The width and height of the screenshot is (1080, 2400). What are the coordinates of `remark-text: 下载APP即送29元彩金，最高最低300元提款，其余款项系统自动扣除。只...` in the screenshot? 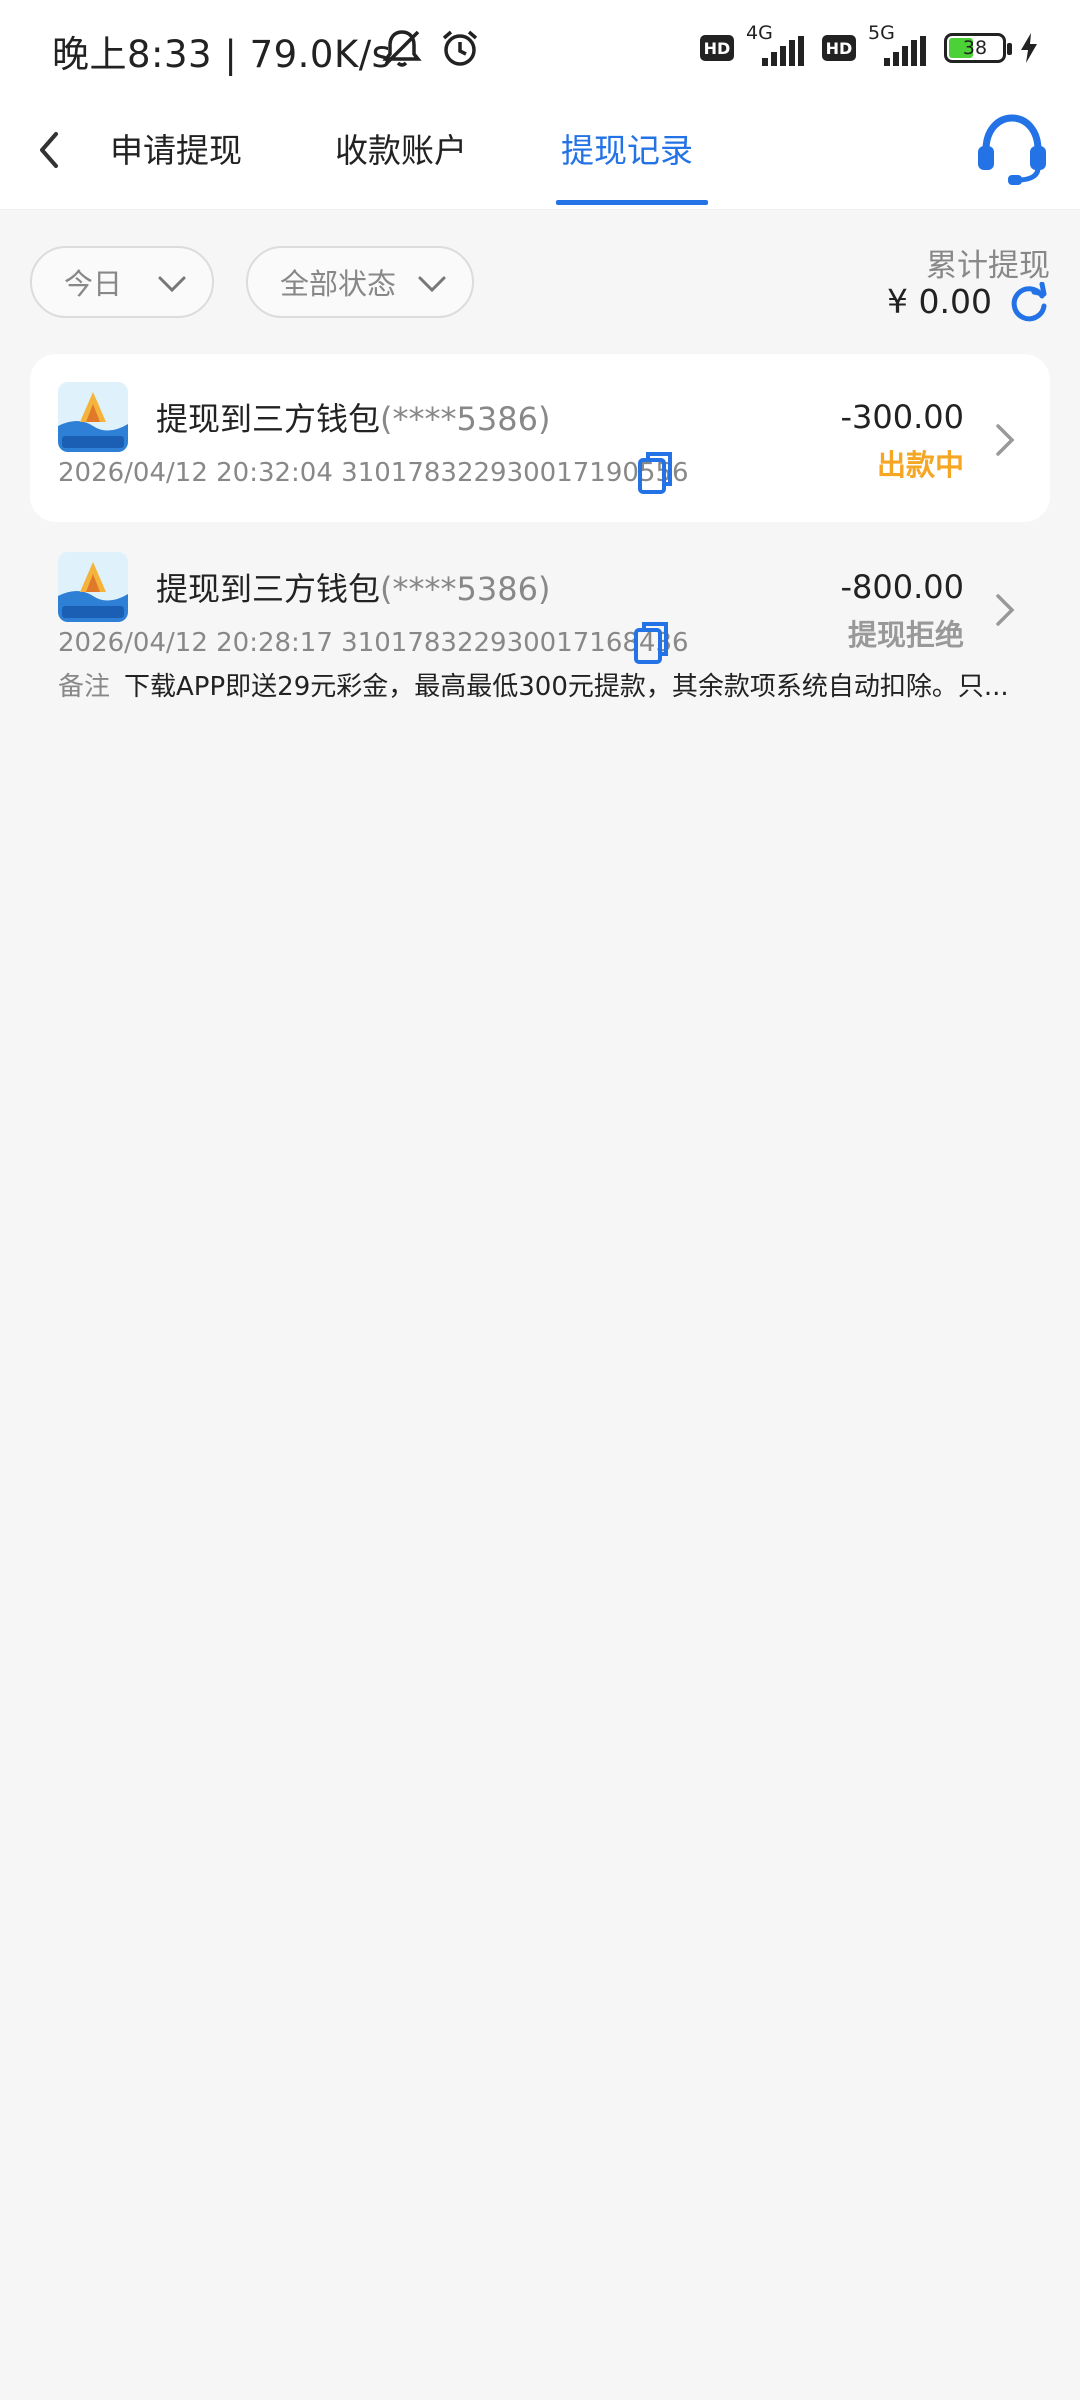 It's located at (566, 687).